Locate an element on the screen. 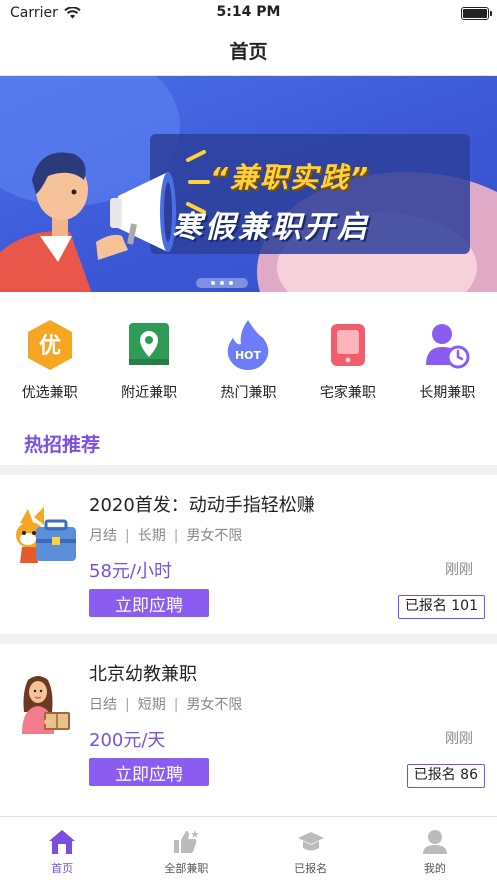 The width and height of the screenshot is (497, 883). category-premium: 优 优选兼职 is located at coordinates (50, 369).